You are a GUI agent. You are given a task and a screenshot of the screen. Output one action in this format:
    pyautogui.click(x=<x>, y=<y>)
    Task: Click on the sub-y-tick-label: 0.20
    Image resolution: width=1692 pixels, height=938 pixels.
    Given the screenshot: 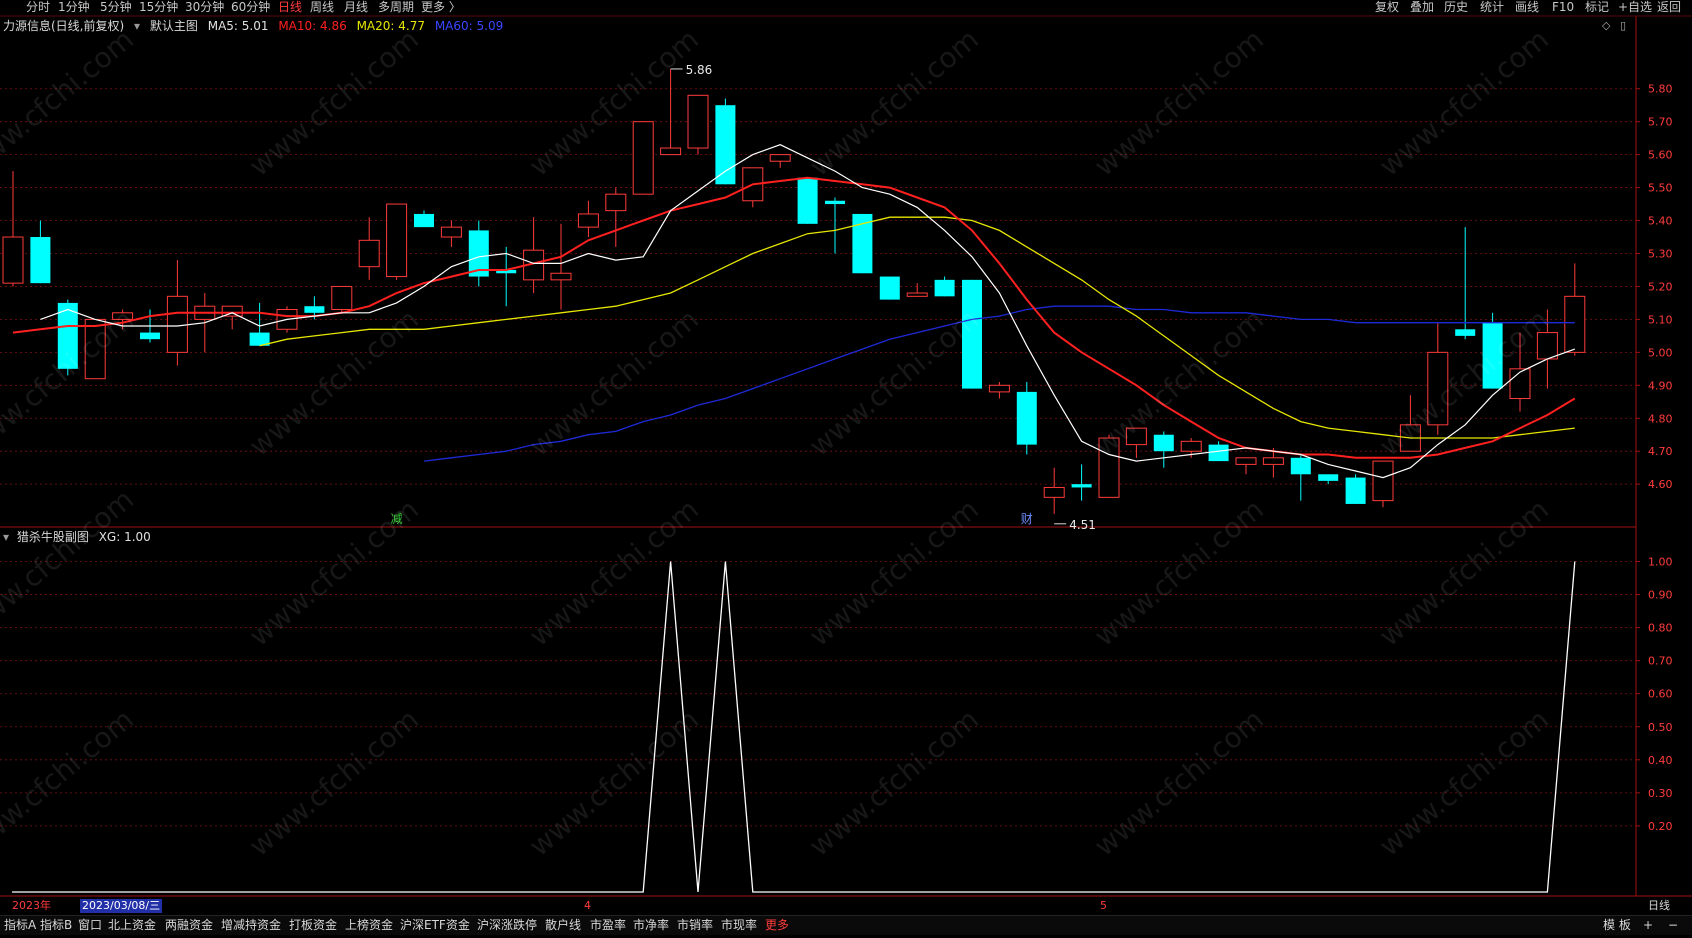 What is the action you would take?
    pyautogui.click(x=1660, y=826)
    